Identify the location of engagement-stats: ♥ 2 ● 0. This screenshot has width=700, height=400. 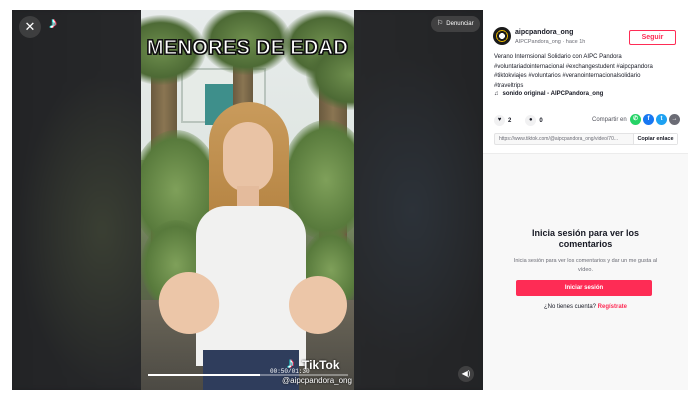
(518, 120).